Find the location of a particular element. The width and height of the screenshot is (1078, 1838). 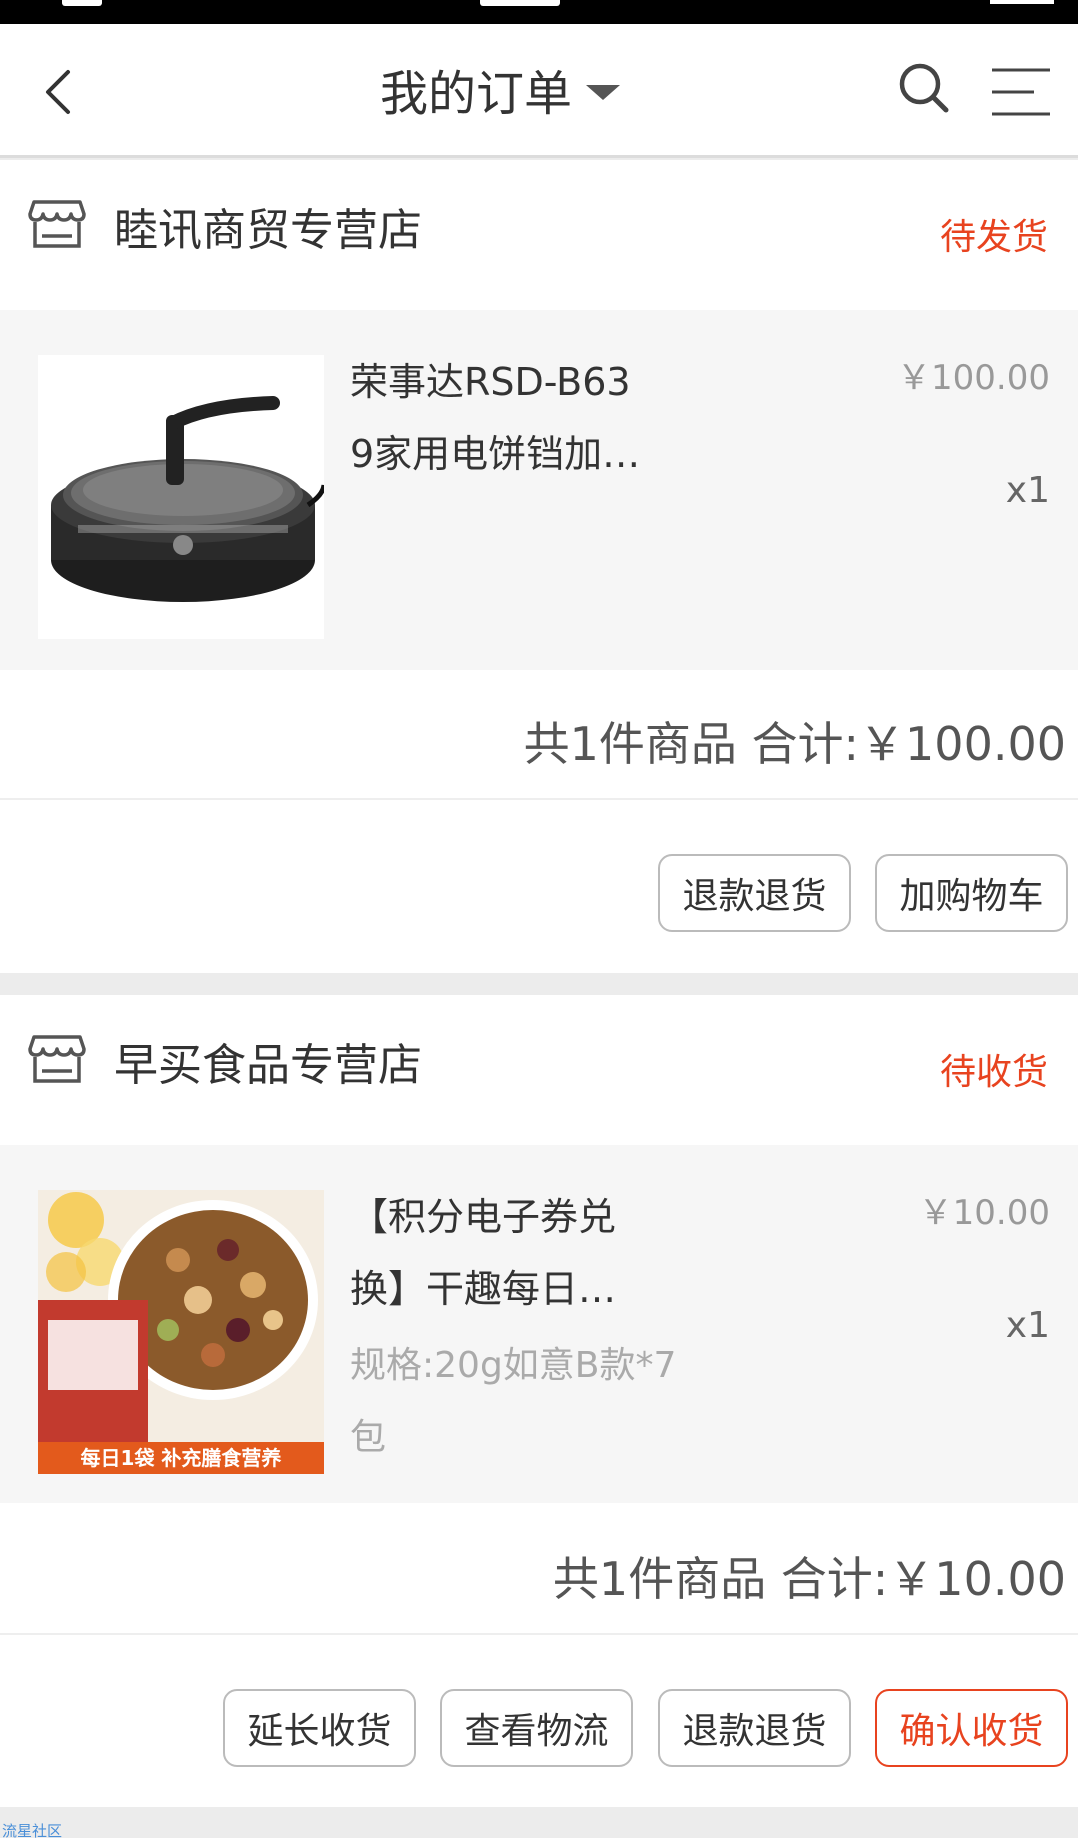

extend-receipt-button: 延长收货 is located at coordinates (319, 1728).